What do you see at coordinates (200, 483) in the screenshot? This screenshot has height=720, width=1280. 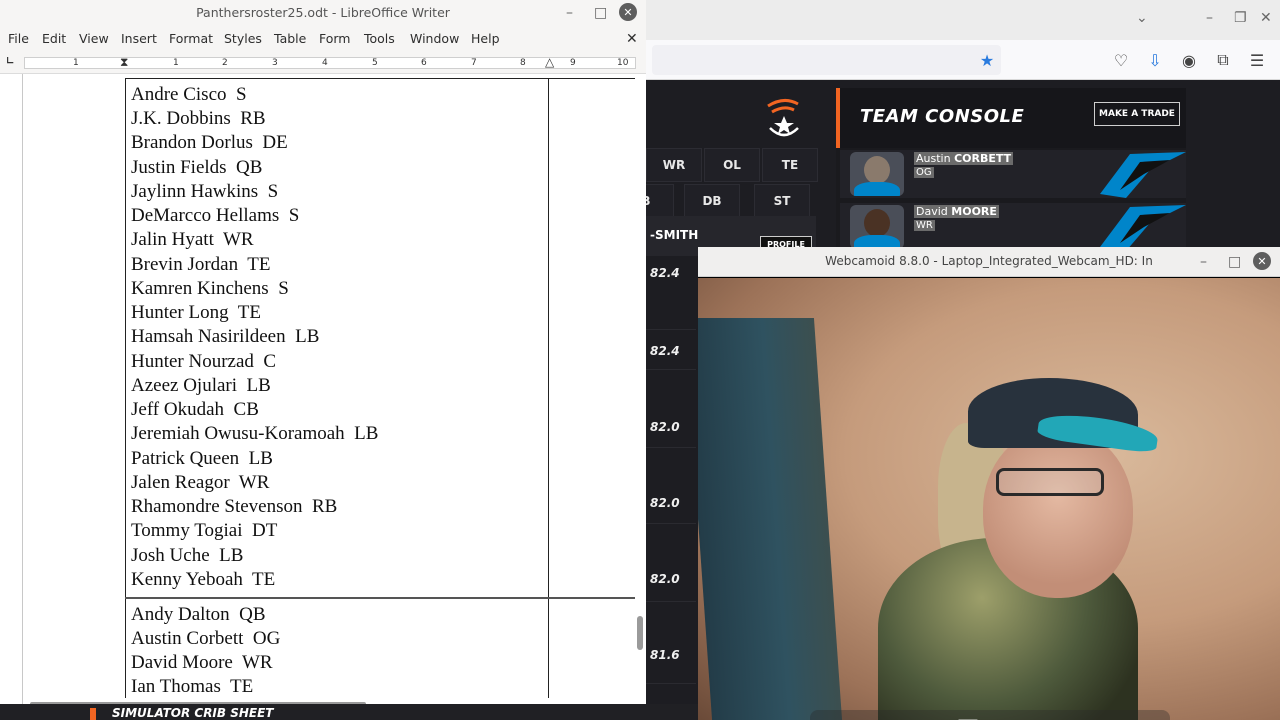 I see `roster-entry: Jalen Reagor WR` at bounding box center [200, 483].